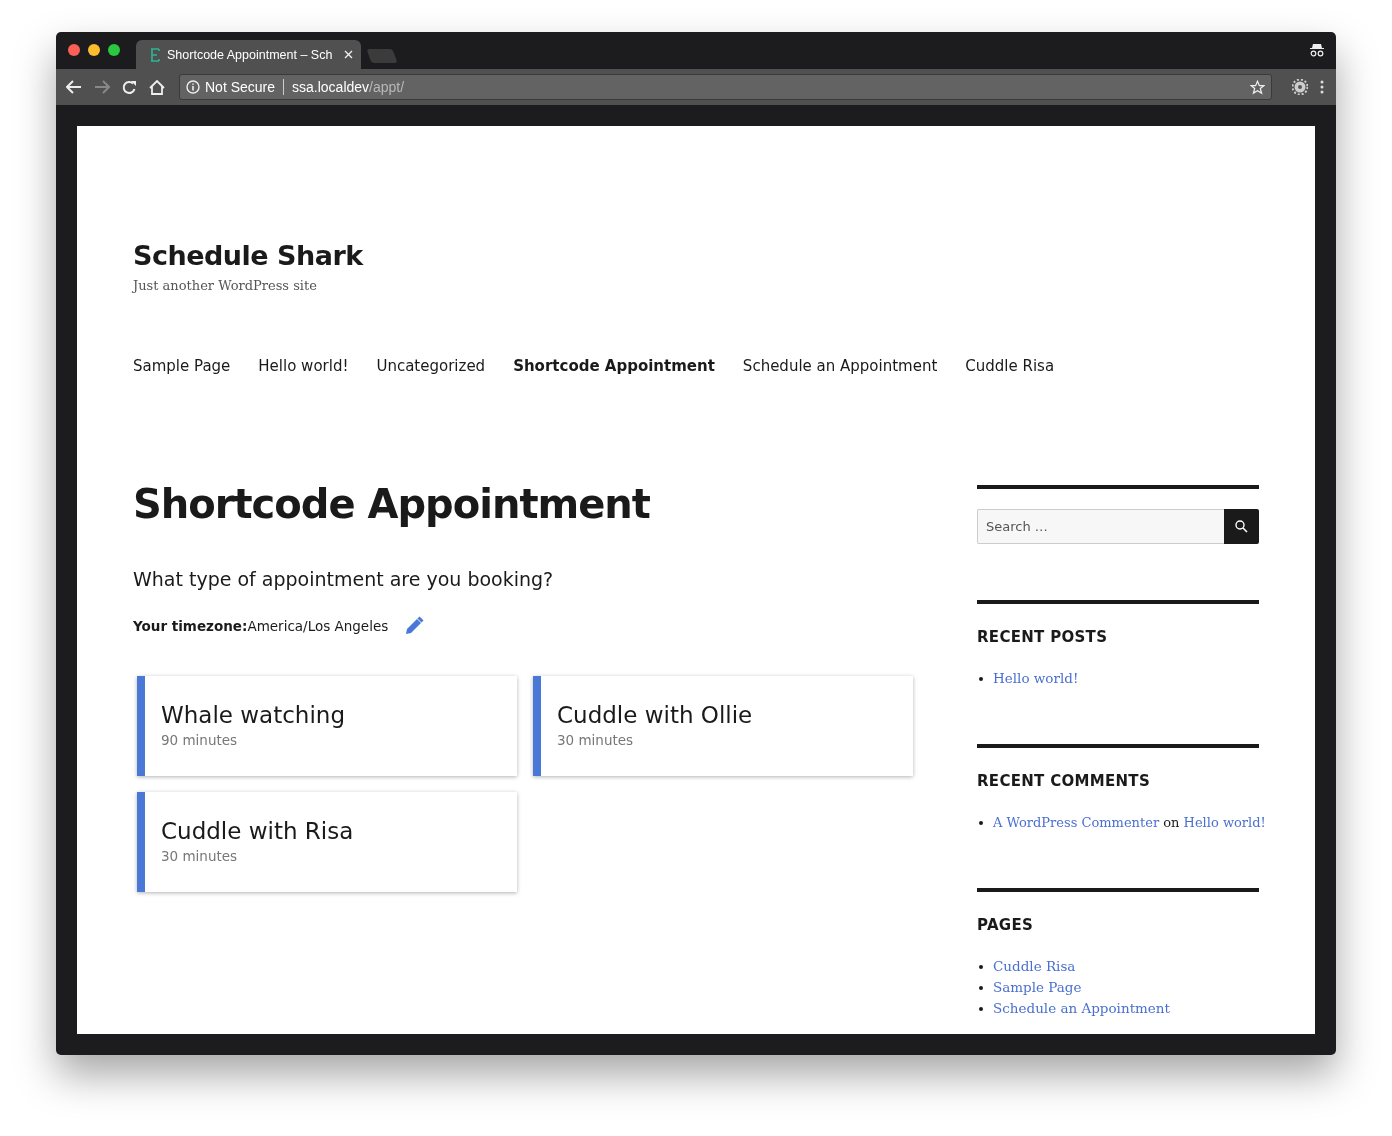 Image resolution: width=1392 pixels, height=1136 pixels. Describe the element at coordinates (414, 626) in the screenshot. I see `pencil-icon` at that location.